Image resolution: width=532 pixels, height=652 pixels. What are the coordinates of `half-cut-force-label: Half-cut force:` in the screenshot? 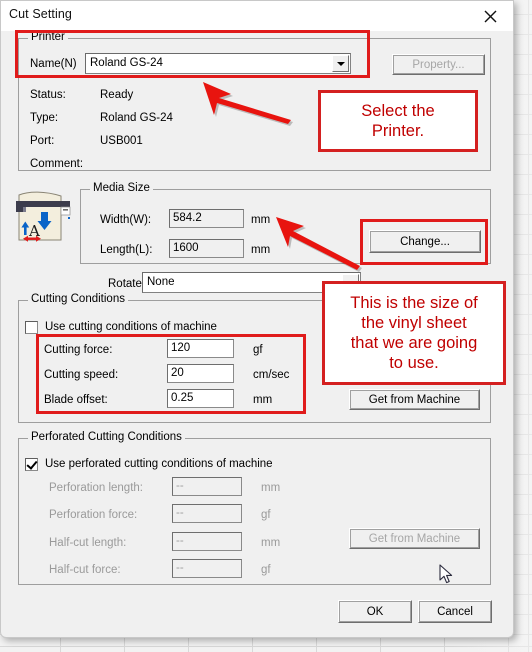 It's located at (85, 570).